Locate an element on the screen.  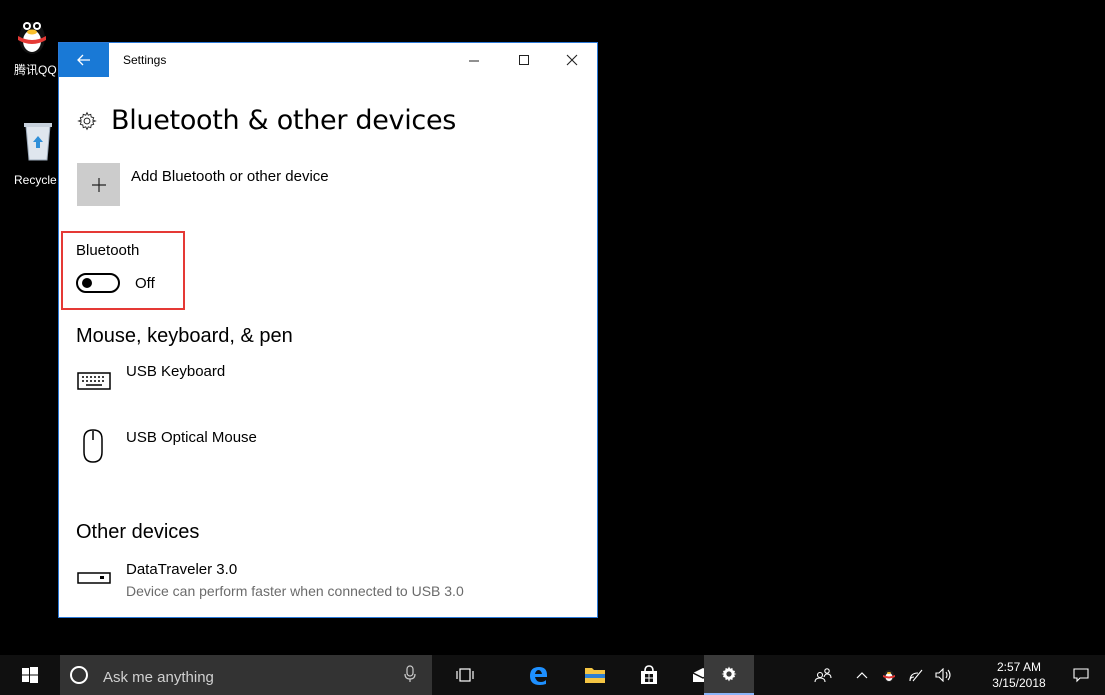
clock-time: 2:57 AM is located at coordinates (1019, 667).